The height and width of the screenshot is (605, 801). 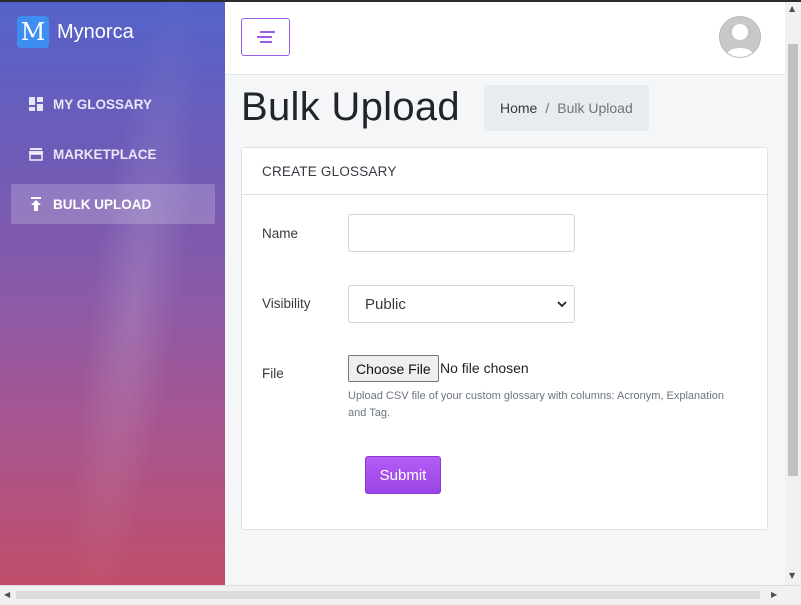 What do you see at coordinates (461, 233) in the screenshot?
I see `name-input` at bounding box center [461, 233].